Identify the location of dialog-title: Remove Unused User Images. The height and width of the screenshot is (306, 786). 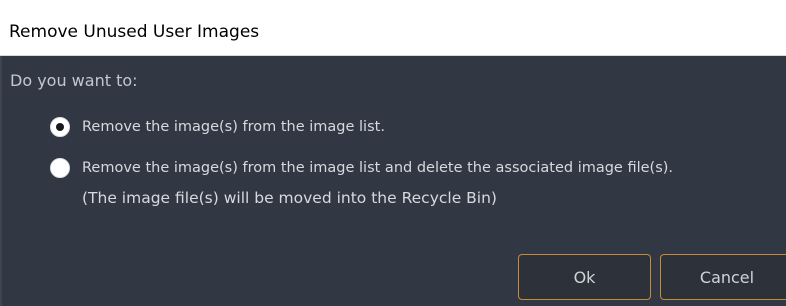
(134, 32).